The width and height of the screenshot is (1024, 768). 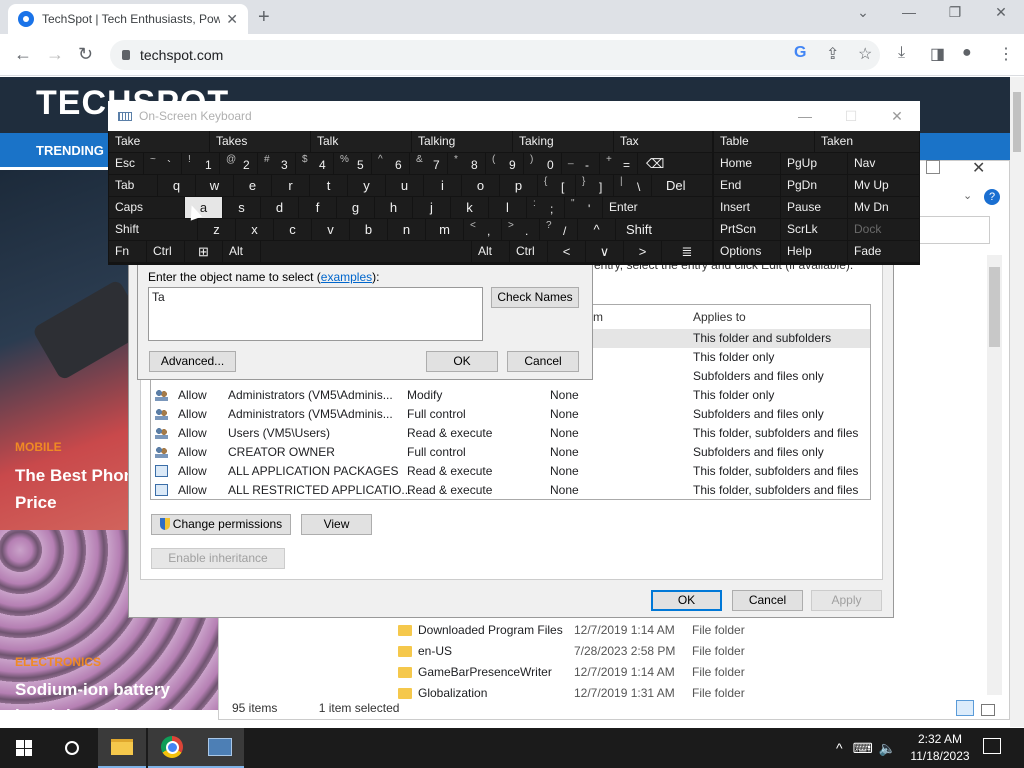 What do you see at coordinates (390, 163) in the screenshot?
I see `key-6: ^ 6` at bounding box center [390, 163].